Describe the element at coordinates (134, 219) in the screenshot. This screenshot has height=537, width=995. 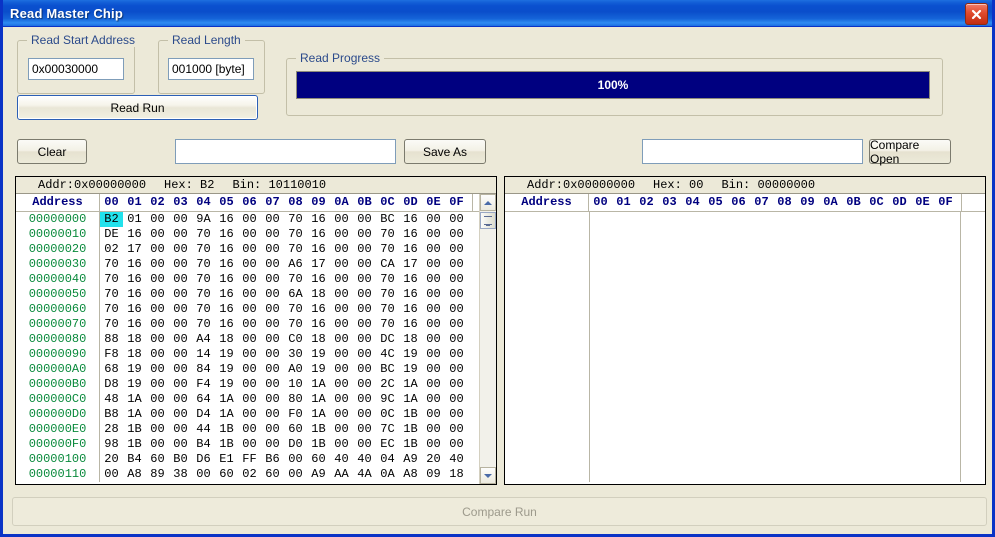
I see `hex-byte-cell: 01` at that location.